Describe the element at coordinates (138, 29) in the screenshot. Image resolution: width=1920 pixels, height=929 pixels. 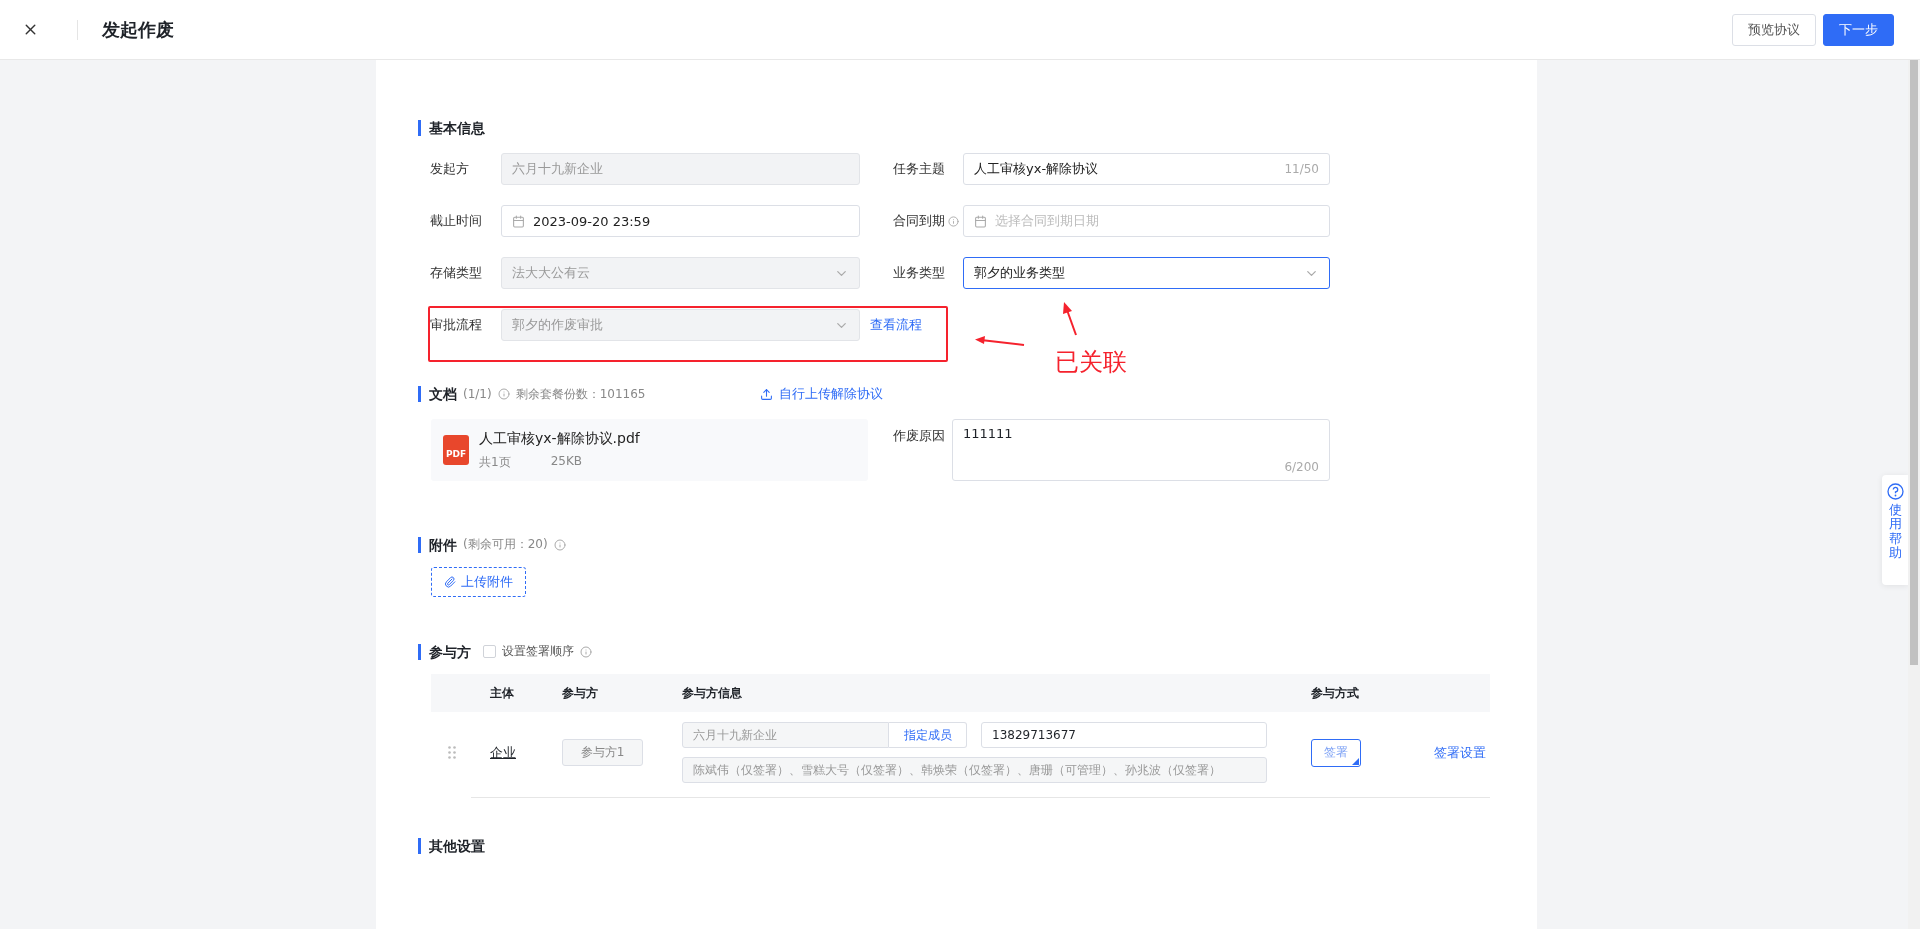
I see `page-title: 发起作废` at that location.